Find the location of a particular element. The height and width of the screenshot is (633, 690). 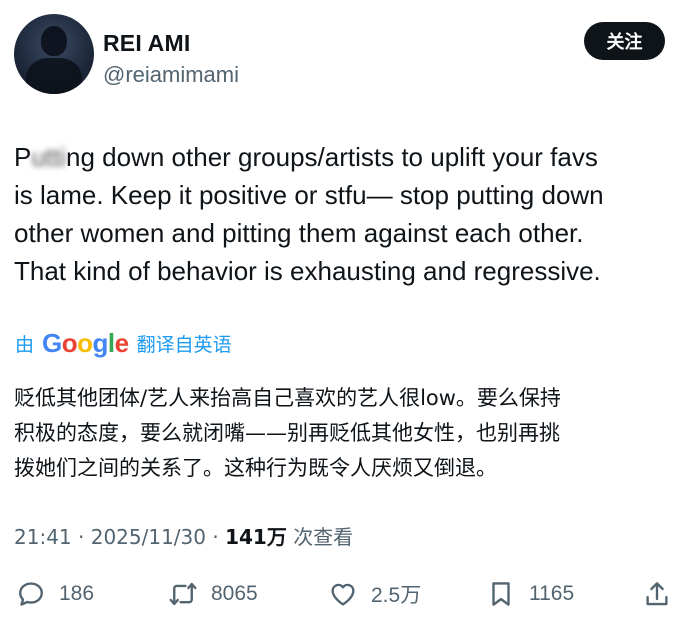

repost-button: 8065 is located at coordinates (213, 594).